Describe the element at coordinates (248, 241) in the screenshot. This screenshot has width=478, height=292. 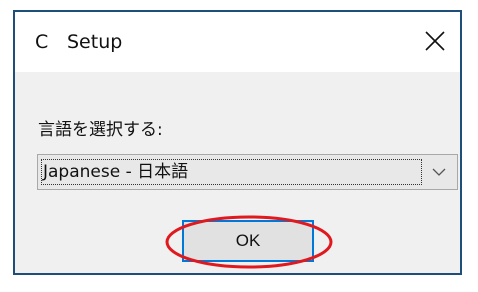
I see `ok-button: OK` at that location.